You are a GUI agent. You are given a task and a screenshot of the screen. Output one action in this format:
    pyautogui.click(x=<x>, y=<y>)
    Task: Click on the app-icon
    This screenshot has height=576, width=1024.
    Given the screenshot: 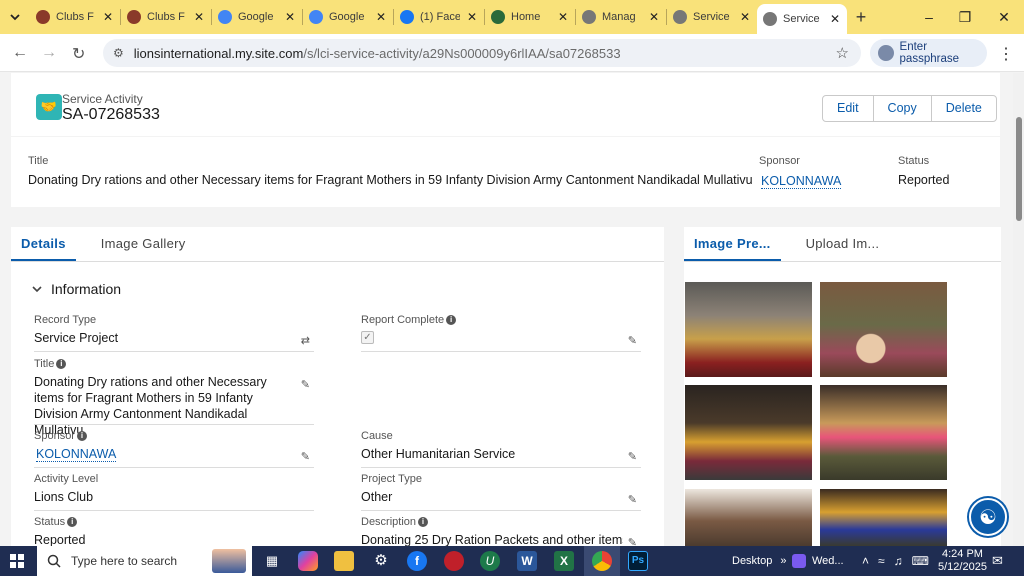 What is the action you would take?
    pyautogui.click(x=454, y=561)
    